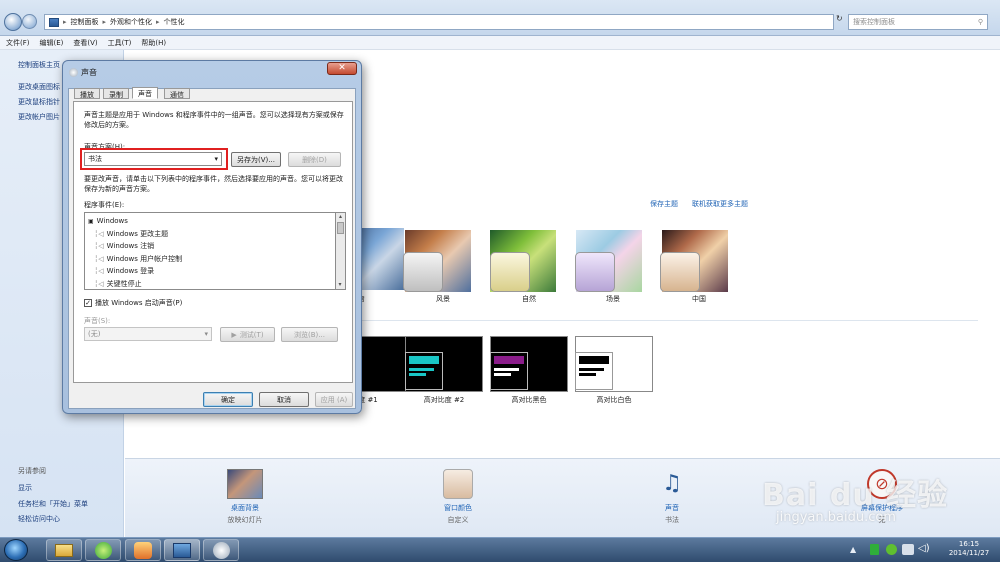 The image size is (1000, 562). Describe the element at coordinates (145, 93) in the screenshot. I see `tab-sounds: 声音` at that location.